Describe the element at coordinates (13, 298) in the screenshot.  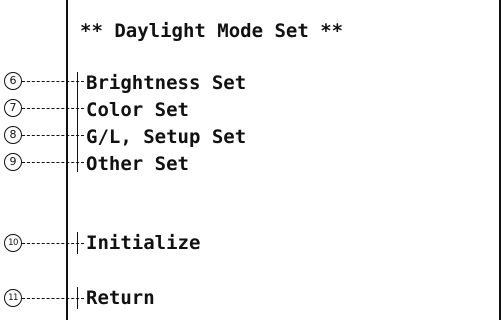
I see `callout-number: 11` at that location.